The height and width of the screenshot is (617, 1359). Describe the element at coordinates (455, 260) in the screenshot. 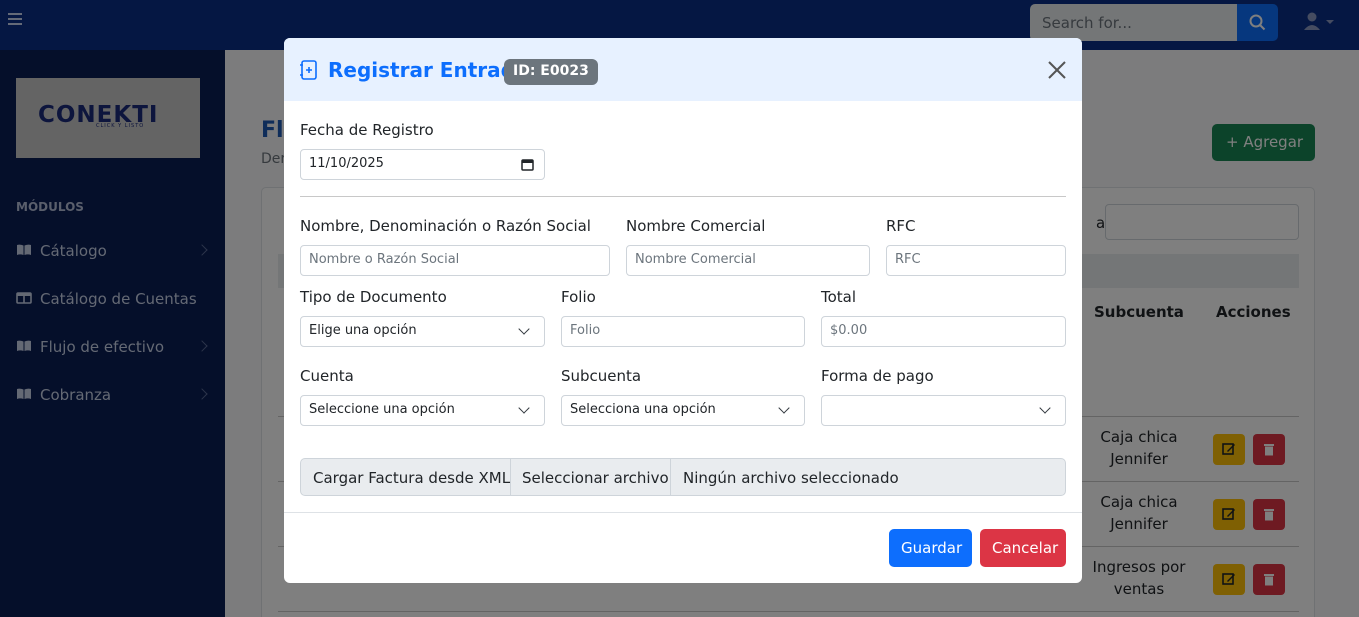

I see `nombre-input: Nombre o Razón Social` at that location.